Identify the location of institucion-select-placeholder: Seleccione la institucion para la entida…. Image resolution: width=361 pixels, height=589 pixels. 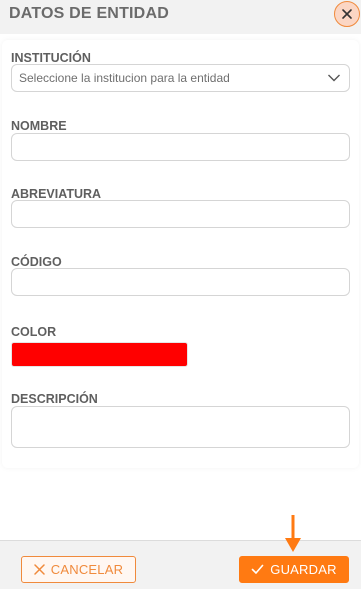
(124, 78).